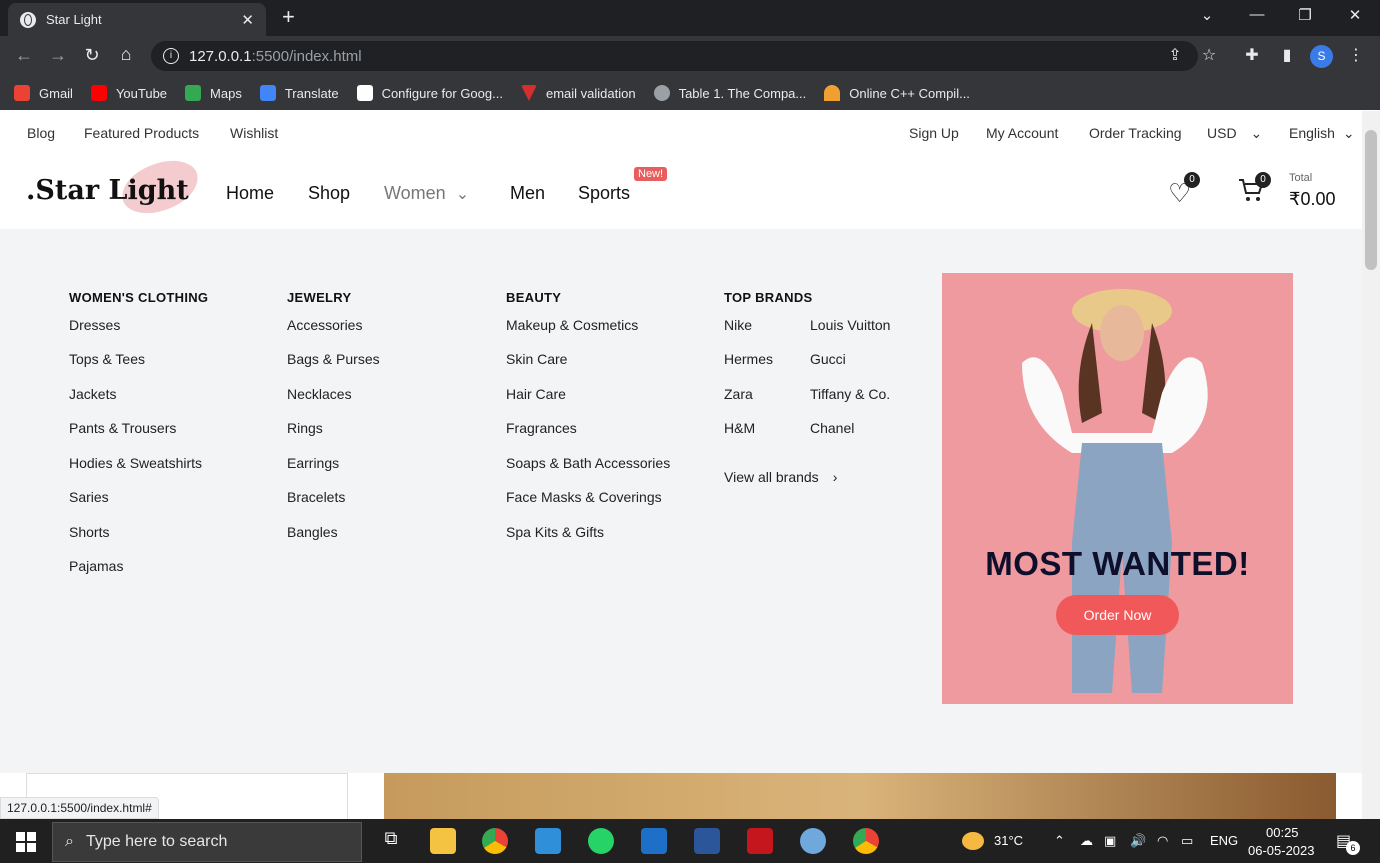 Image resolution: width=1380 pixels, height=863 pixels. I want to click on blog-link: Blog, so click(41, 133).